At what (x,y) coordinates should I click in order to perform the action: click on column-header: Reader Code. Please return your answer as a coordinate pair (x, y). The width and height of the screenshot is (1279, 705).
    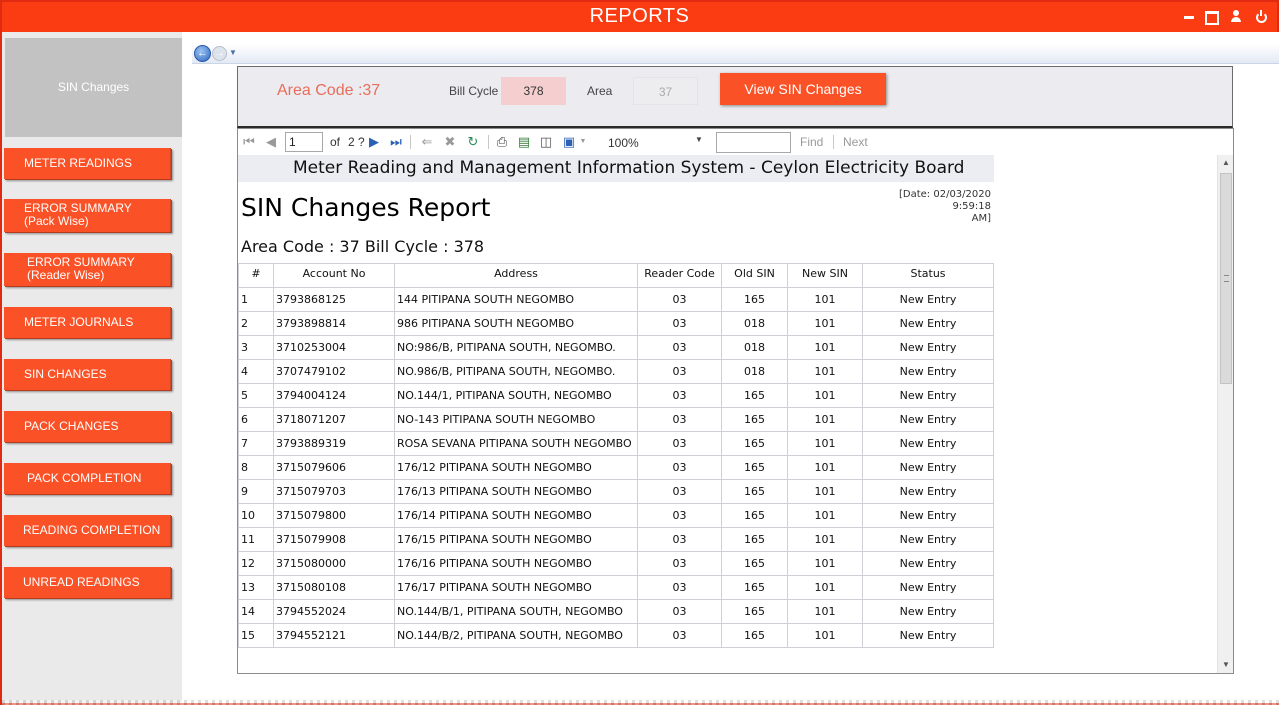
    Looking at the image, I should click on (679, 275).